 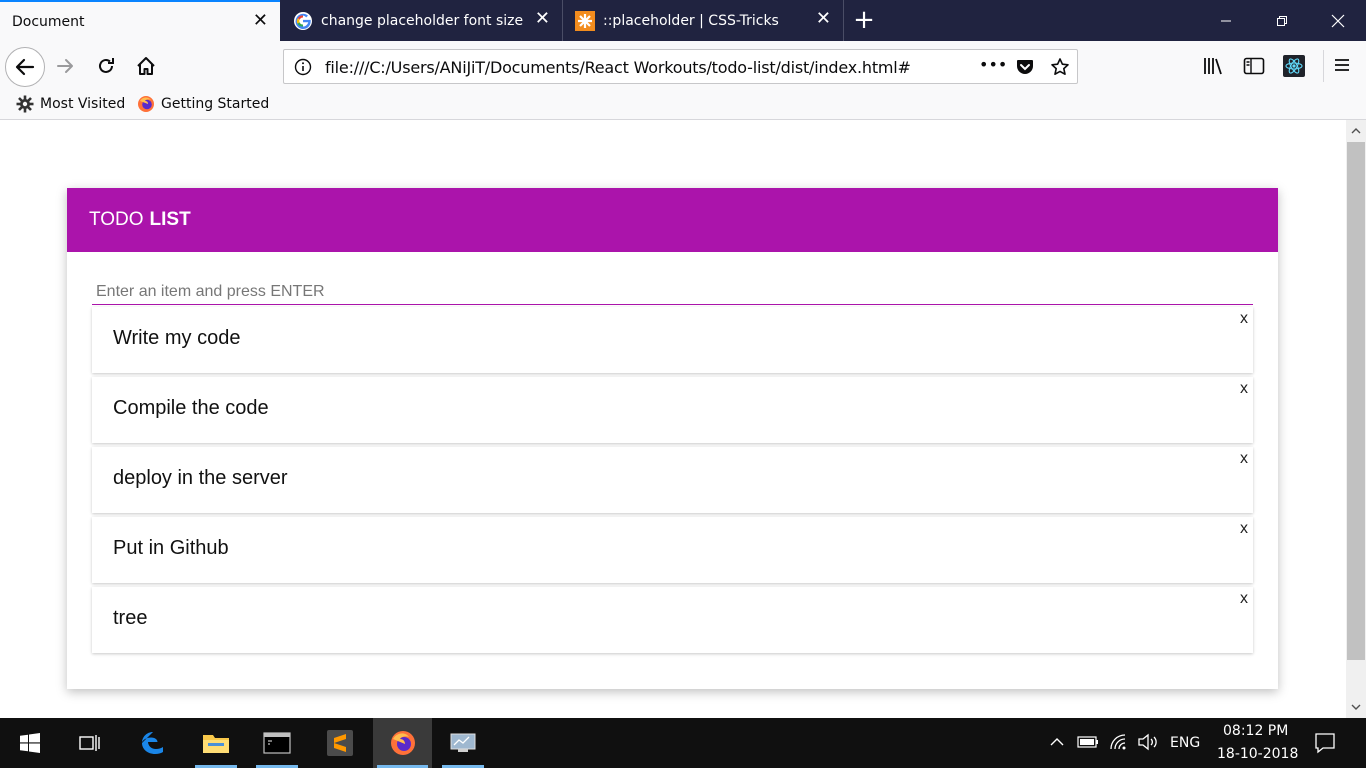 What do you see at coordinates (843, 20) in the screenshot?
I see `tab-separator` at bounding box center [843, 20].